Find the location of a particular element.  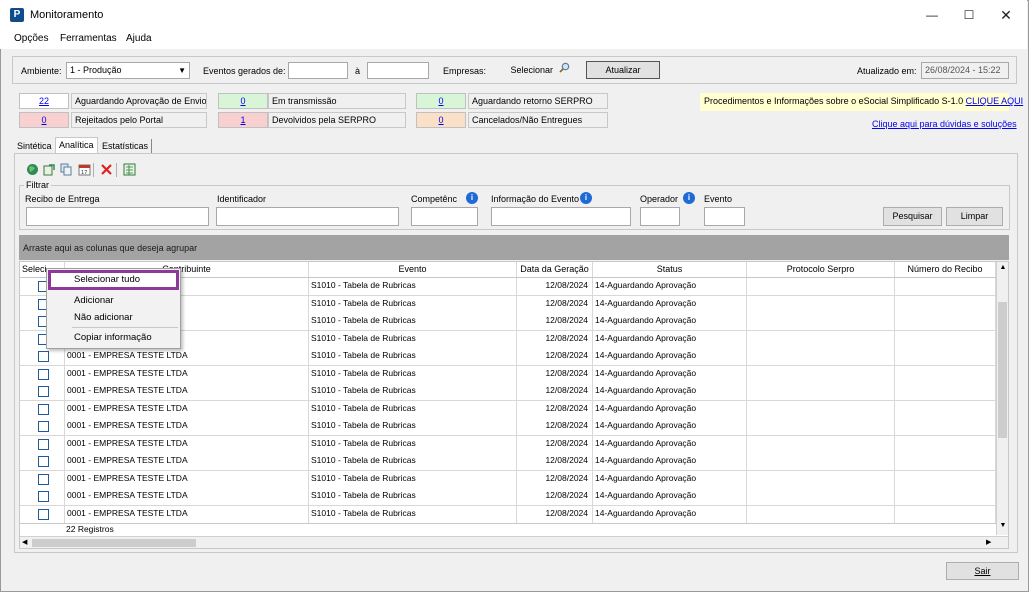

delete-icon is located at coordinates (106, 169).